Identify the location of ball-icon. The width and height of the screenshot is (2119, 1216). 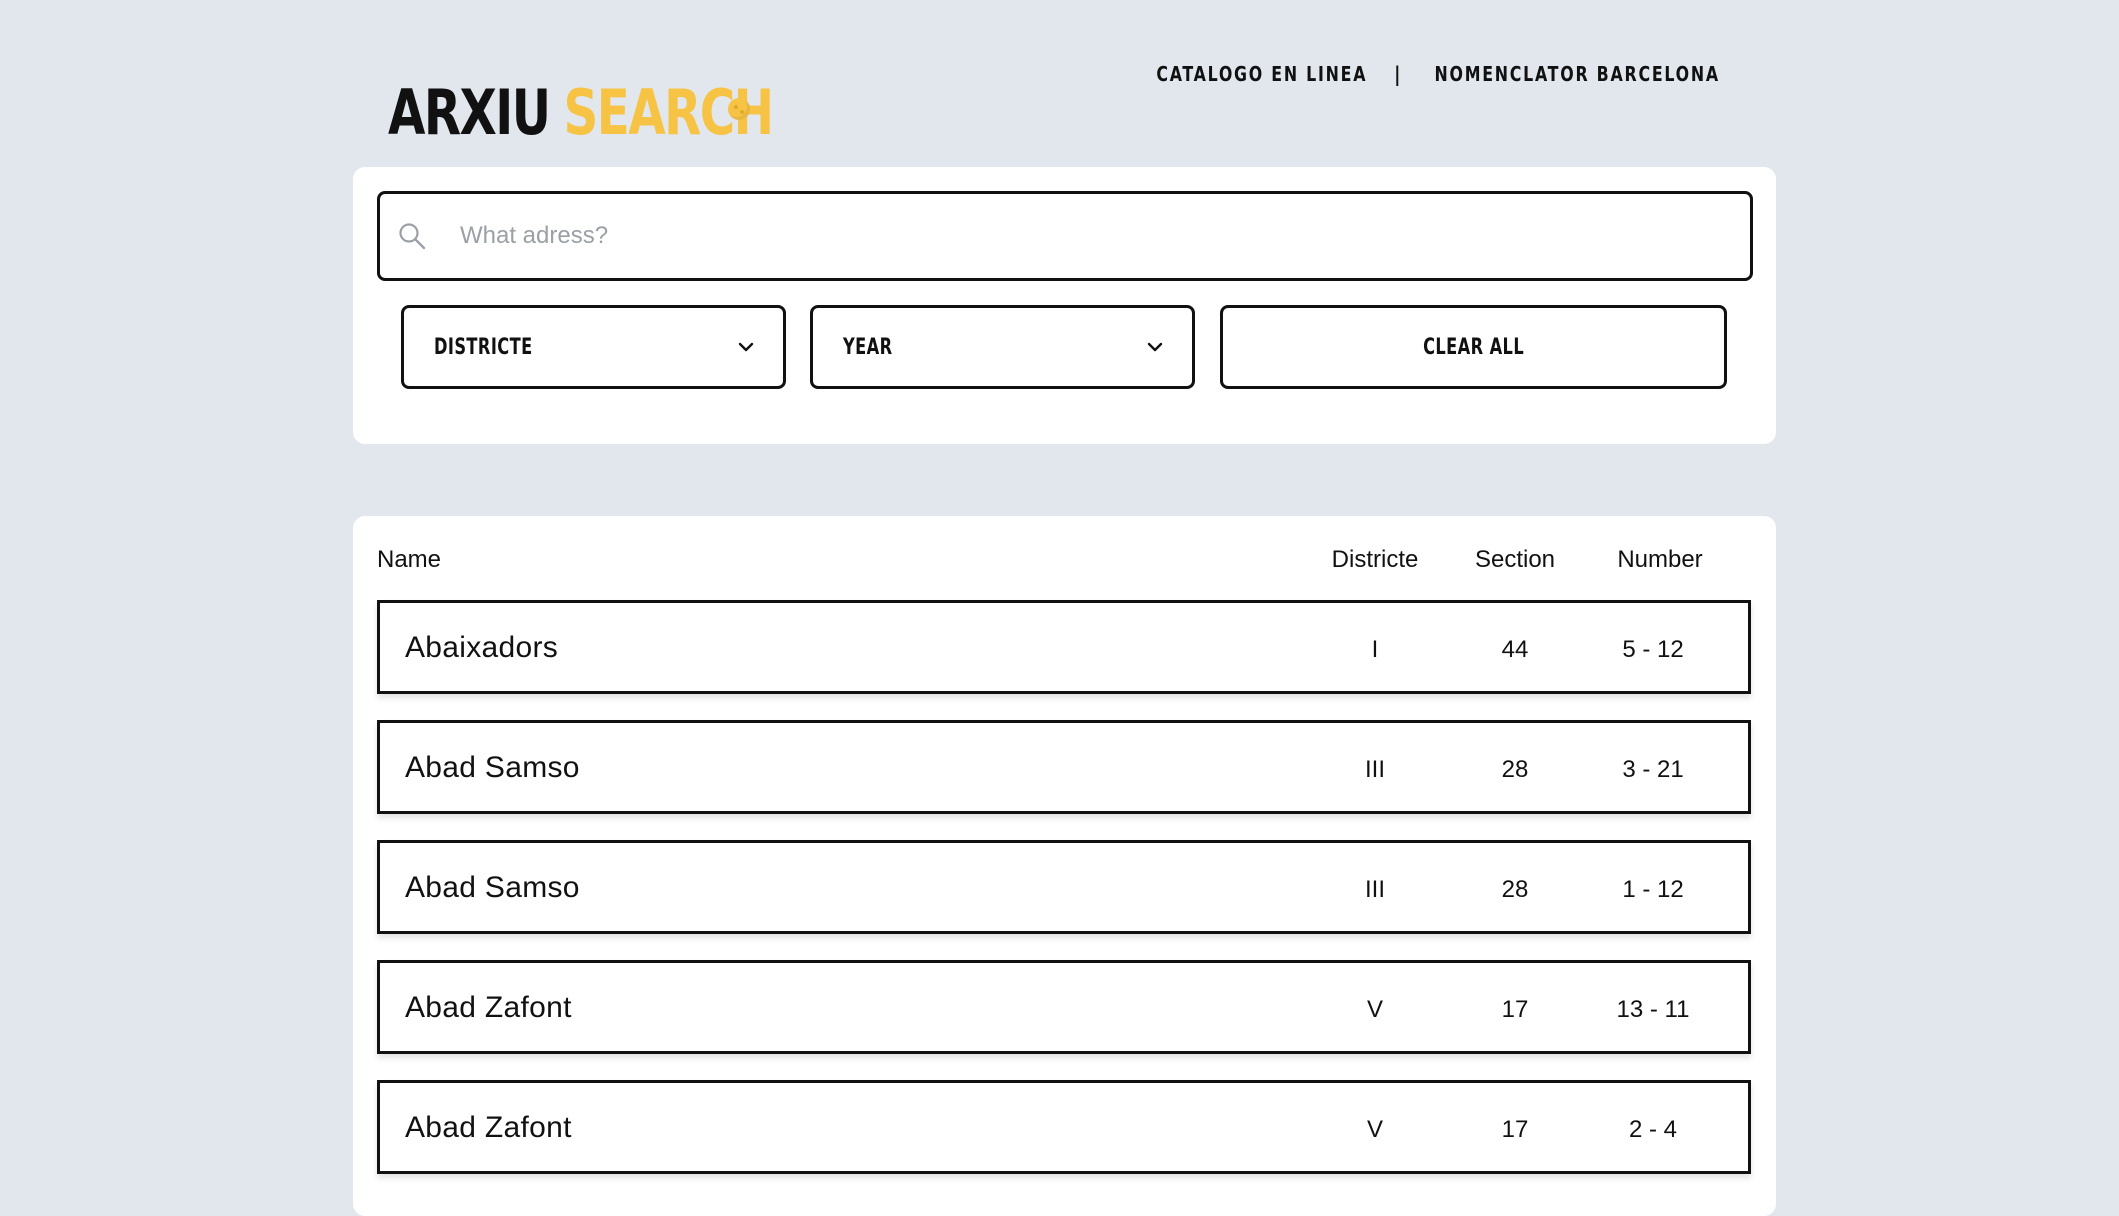
(739, 109).